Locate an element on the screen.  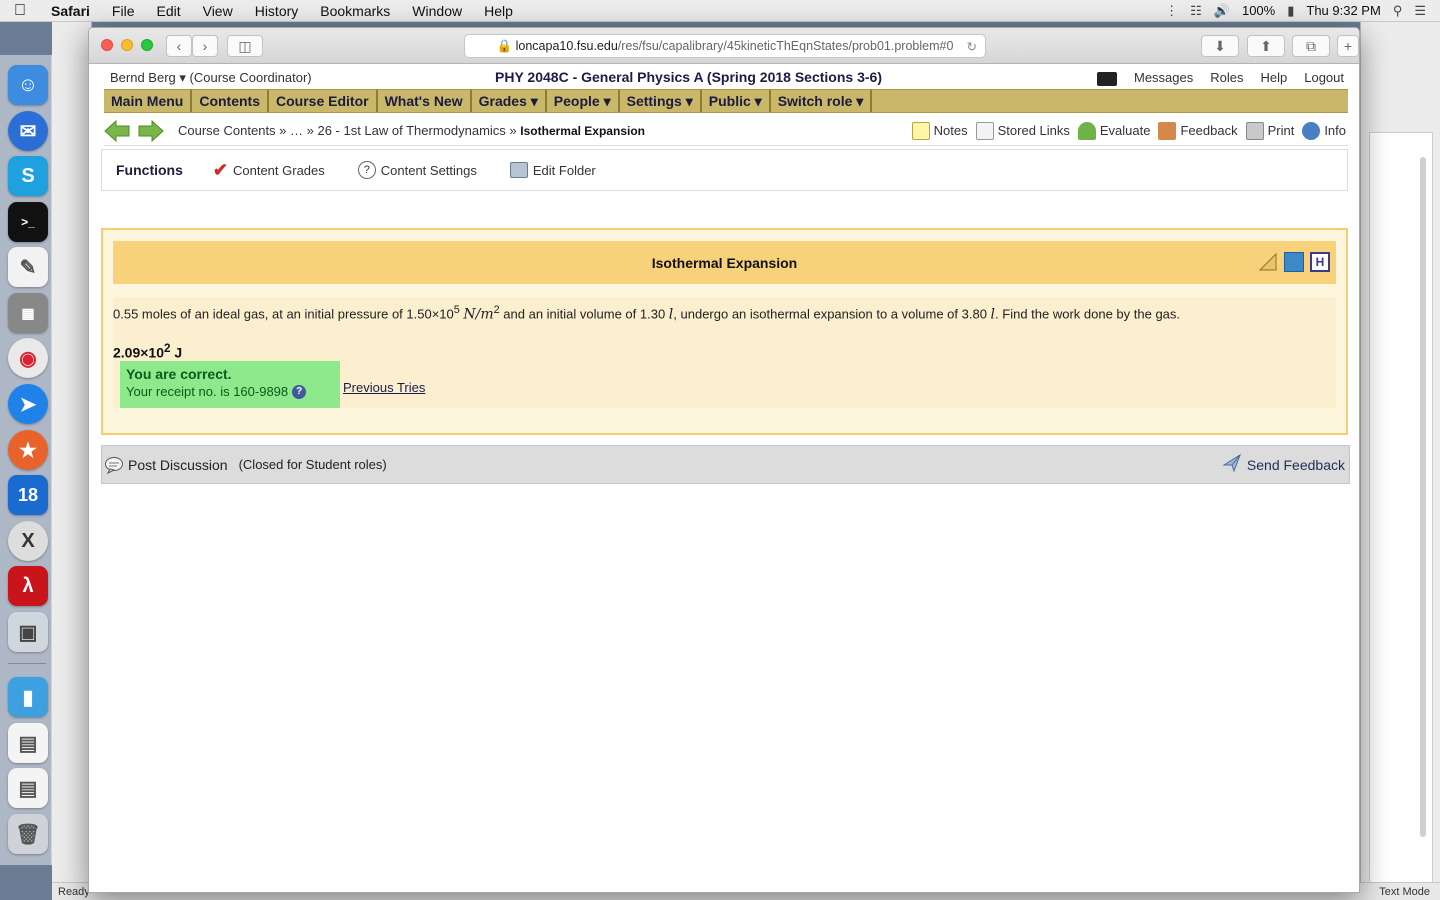
downloads-button: ⬇ is located at coordinates (1220, 46).